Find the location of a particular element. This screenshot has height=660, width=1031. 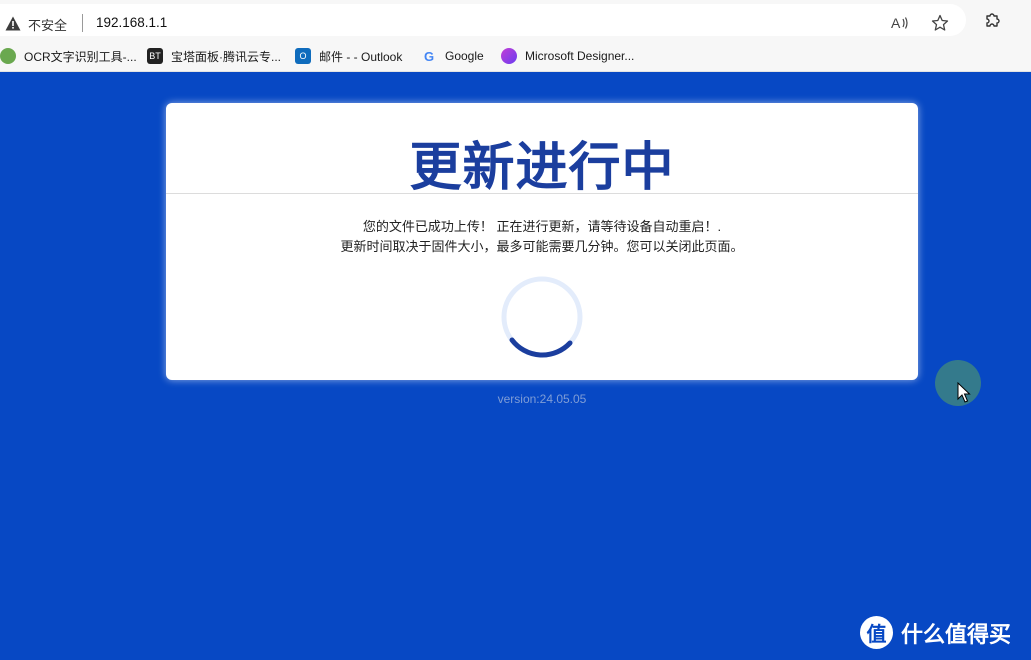

svg-text: A is located at coordinates (896, 23).